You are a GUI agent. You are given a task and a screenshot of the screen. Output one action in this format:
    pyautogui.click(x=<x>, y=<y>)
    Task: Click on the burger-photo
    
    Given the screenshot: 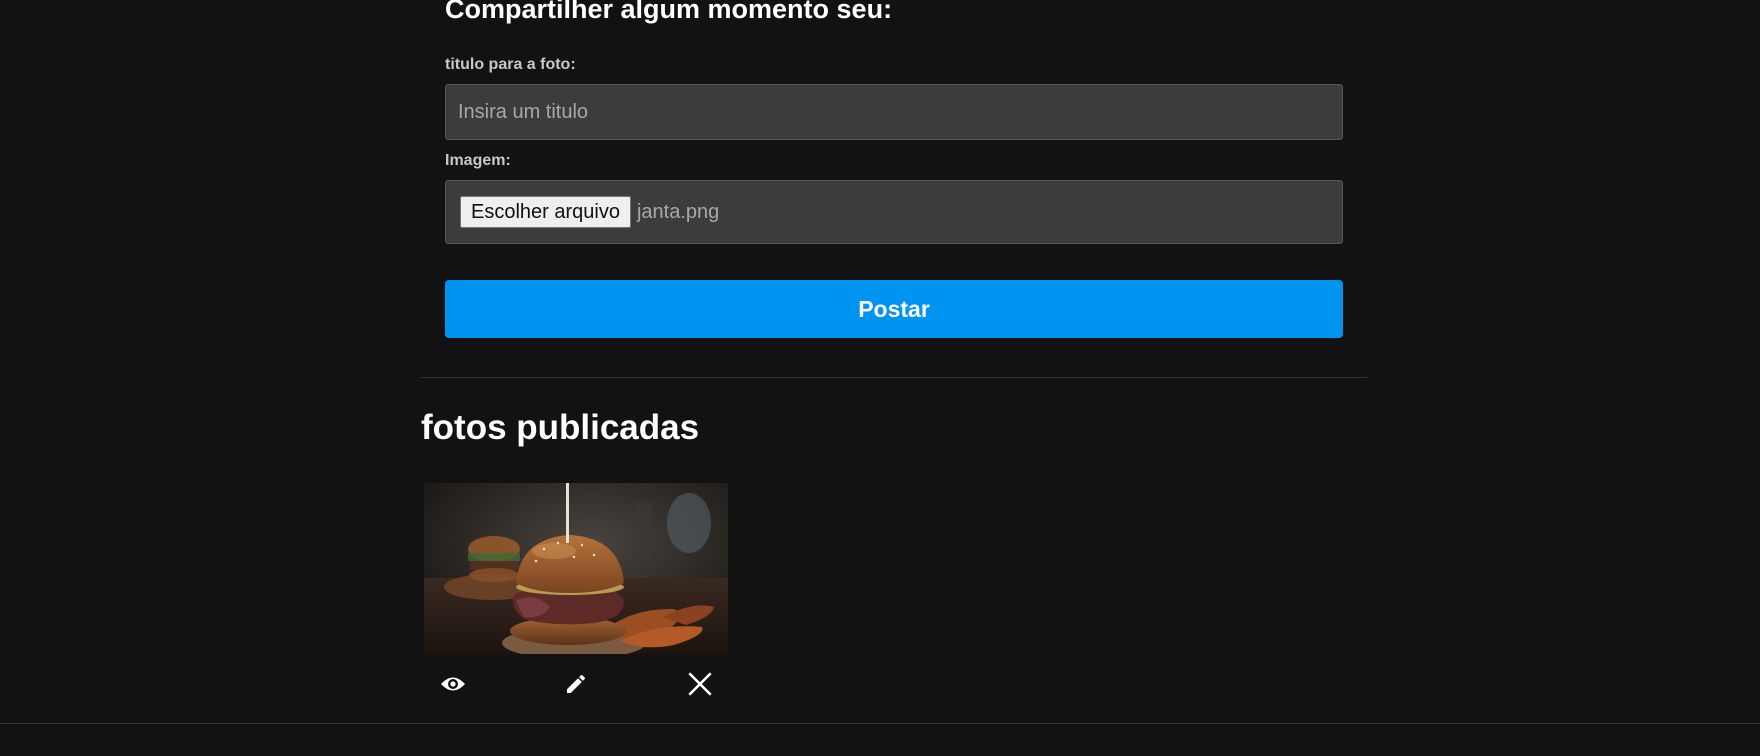 What is the action you would take?
    pyautogui.click(x=576, y=568)
    